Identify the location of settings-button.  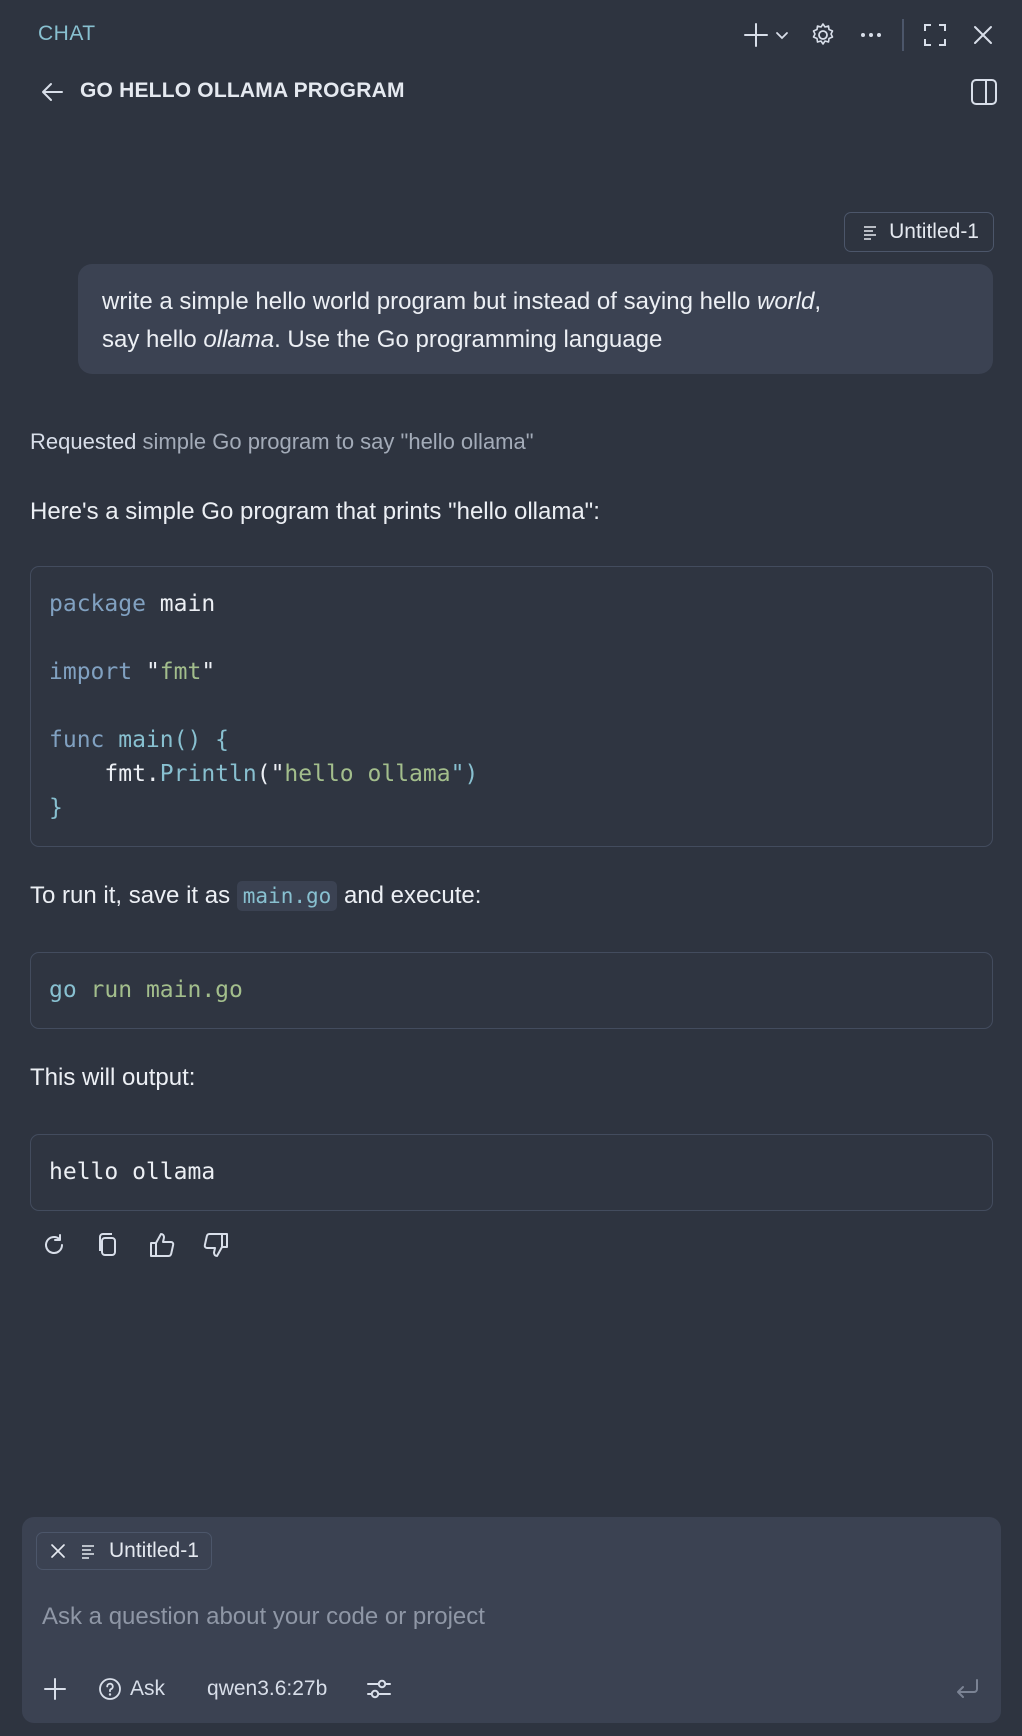
(823, 35).